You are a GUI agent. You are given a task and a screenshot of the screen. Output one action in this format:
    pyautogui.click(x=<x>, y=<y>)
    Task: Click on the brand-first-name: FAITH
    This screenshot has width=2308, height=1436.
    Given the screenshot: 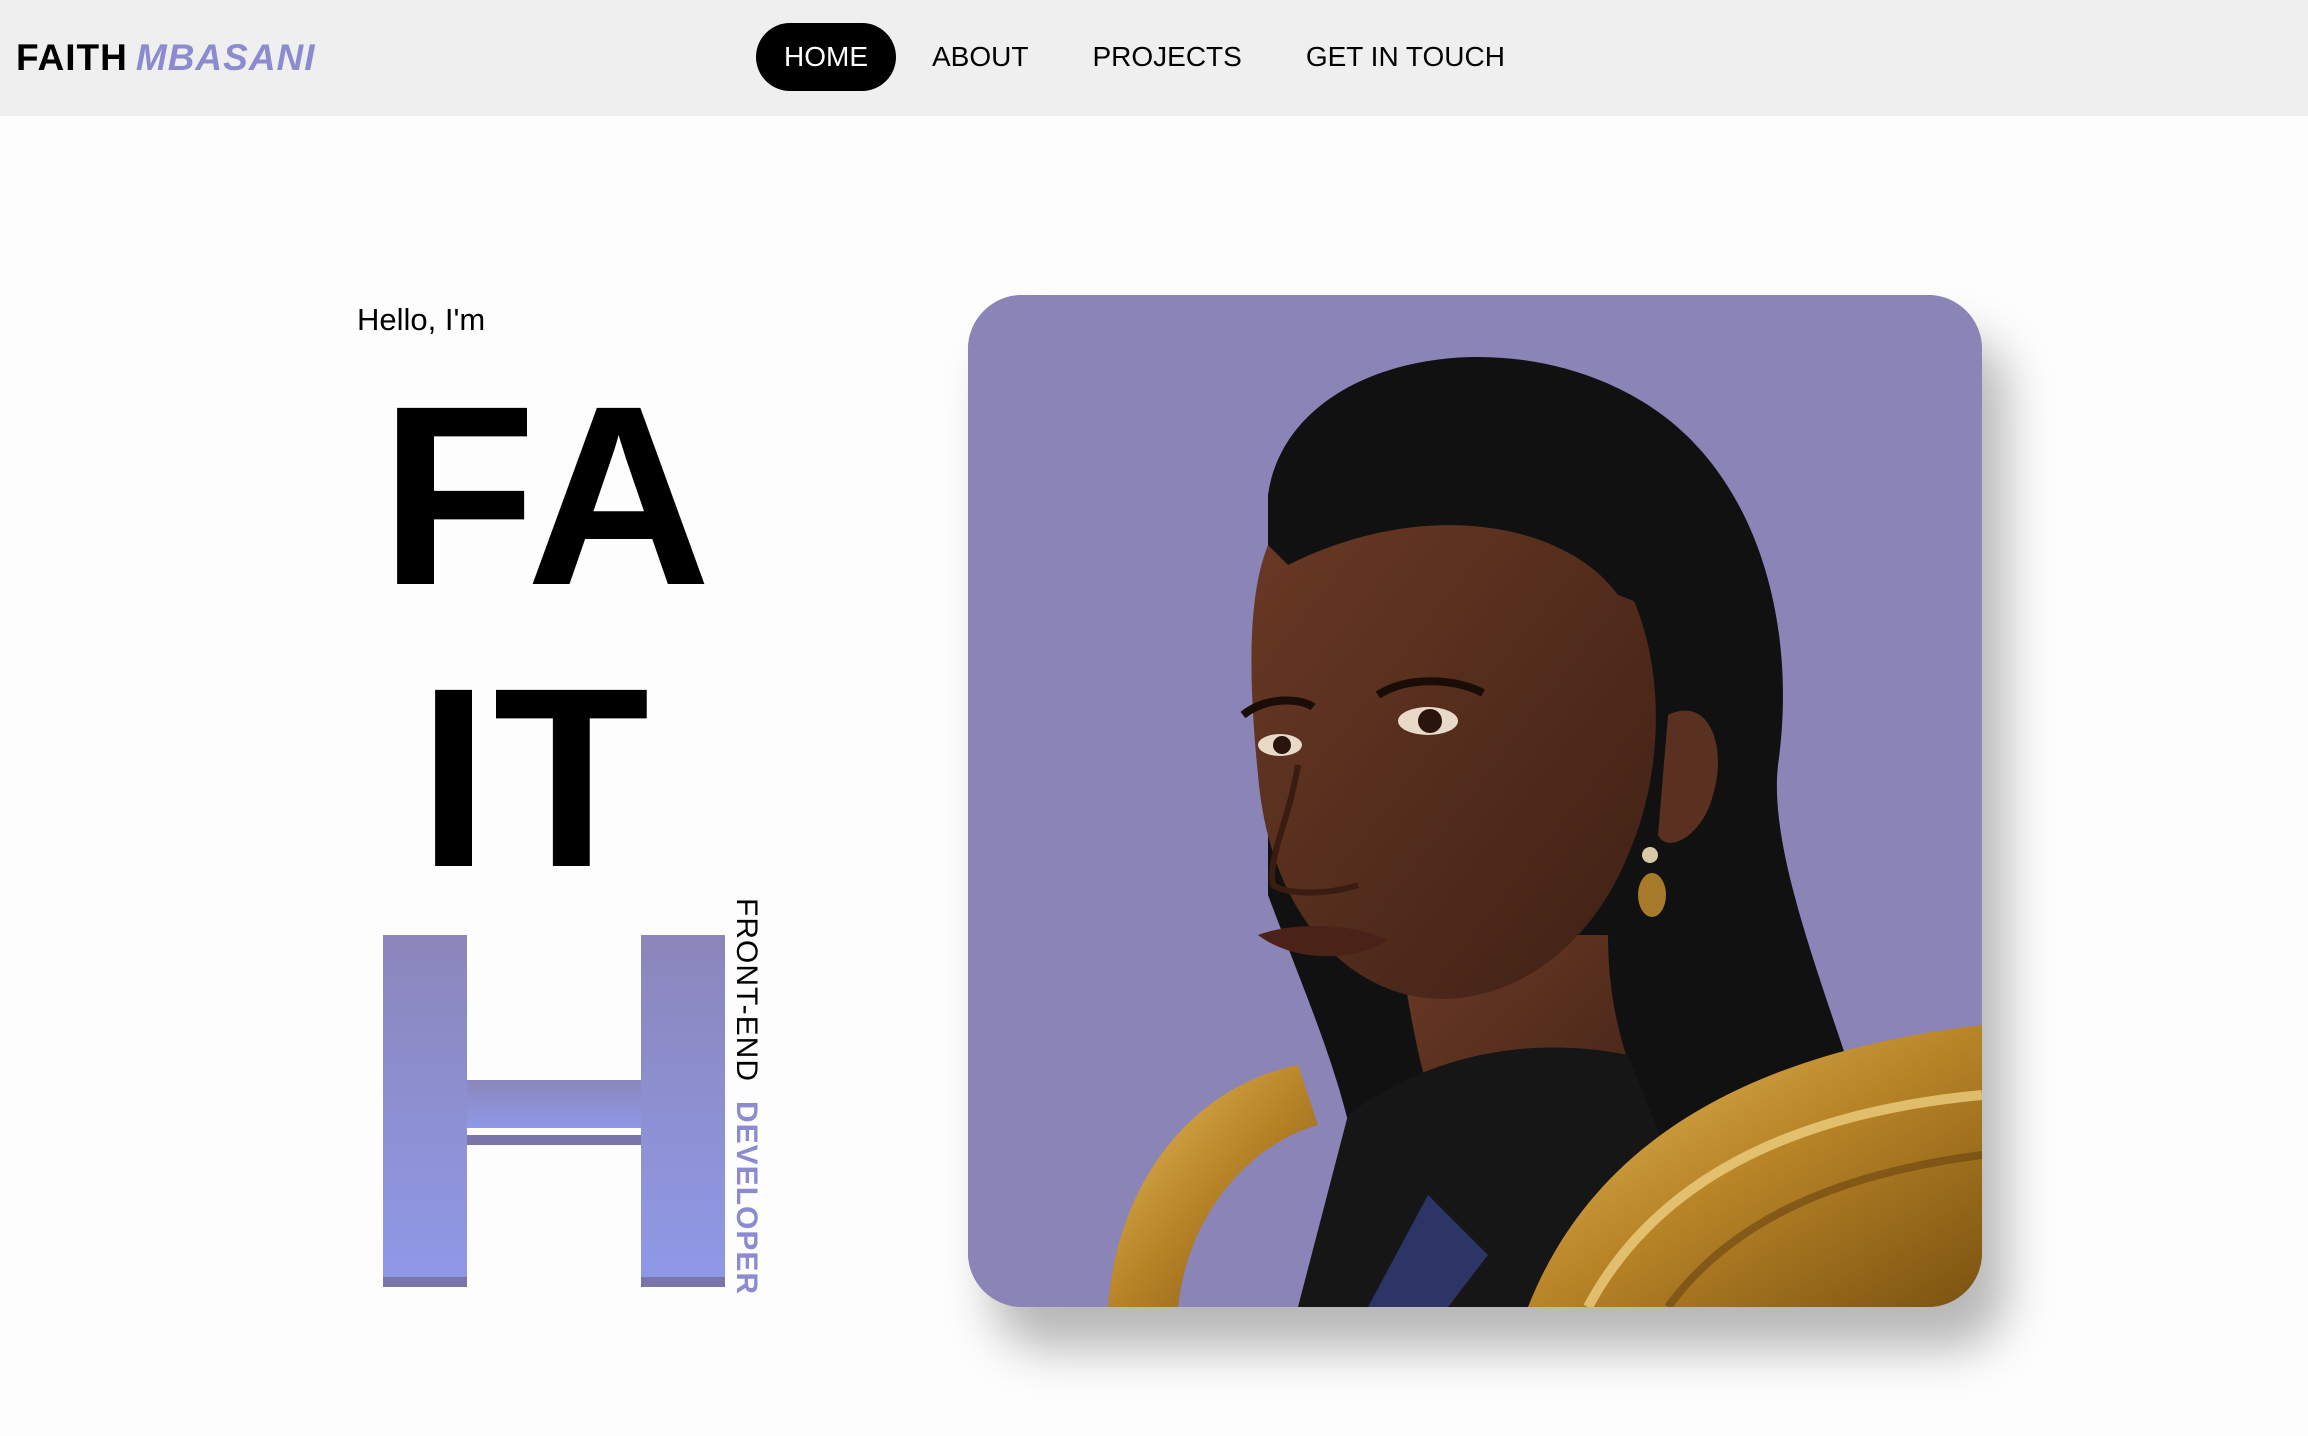 What is the action you would take?
    pyautogui.click(x=72, y=57)
    